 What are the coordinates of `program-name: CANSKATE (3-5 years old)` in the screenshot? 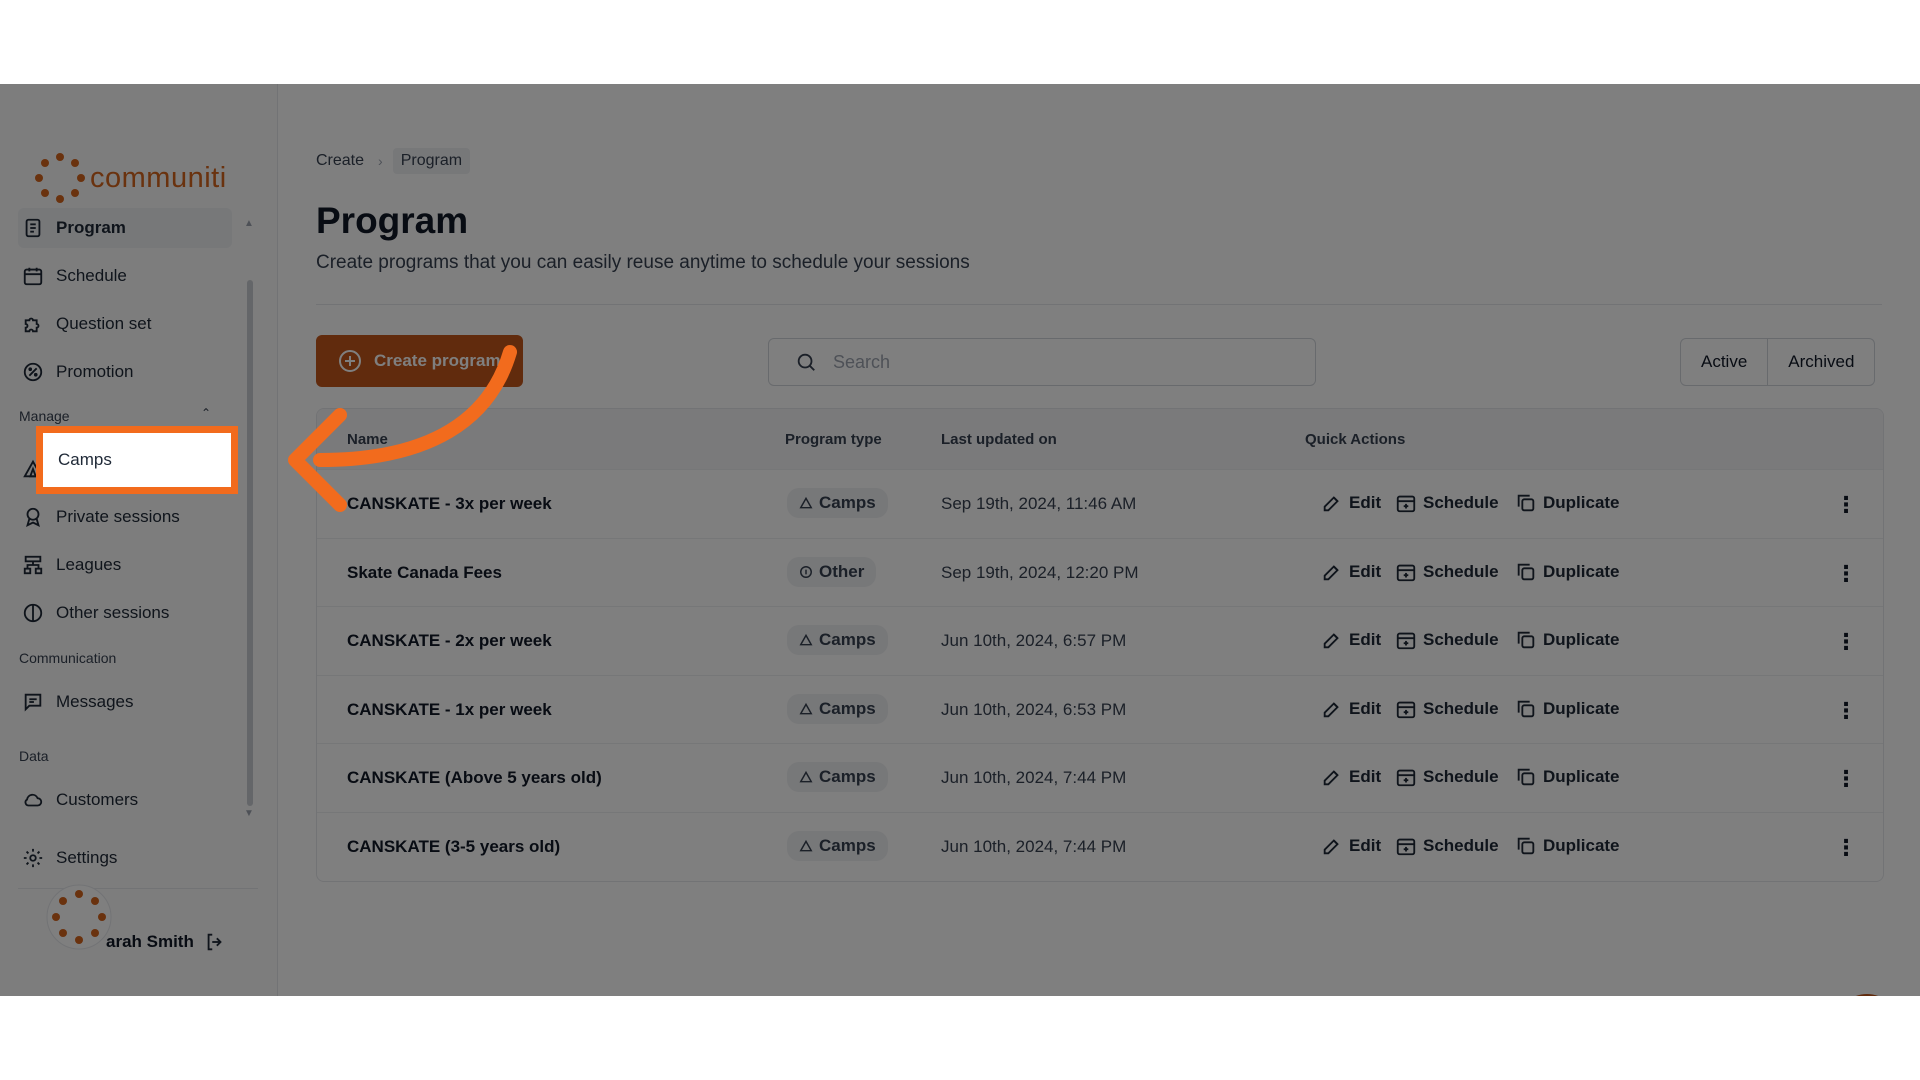 It's located at (454, 846).